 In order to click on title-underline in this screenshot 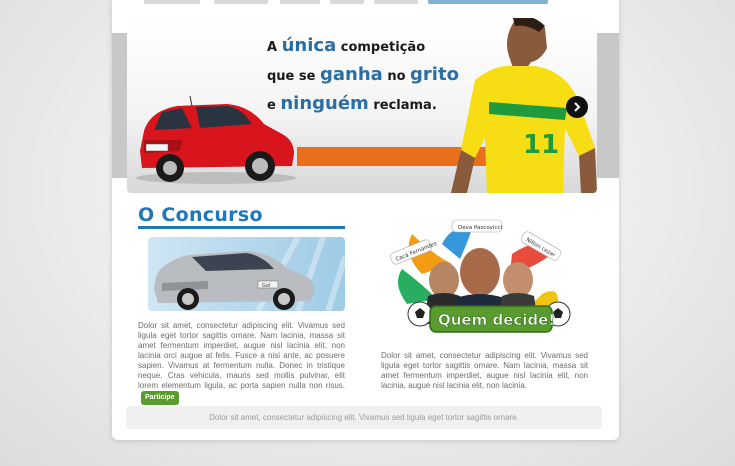, I will do `click(241, 227)`.